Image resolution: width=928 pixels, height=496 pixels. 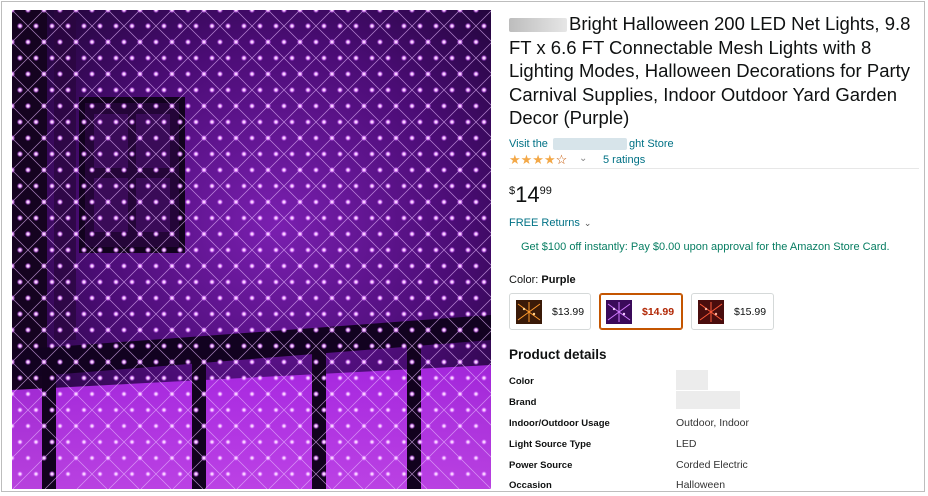 I want to click on free-returns-link: FREE Returns ⌄, so click(x=550, y=223).